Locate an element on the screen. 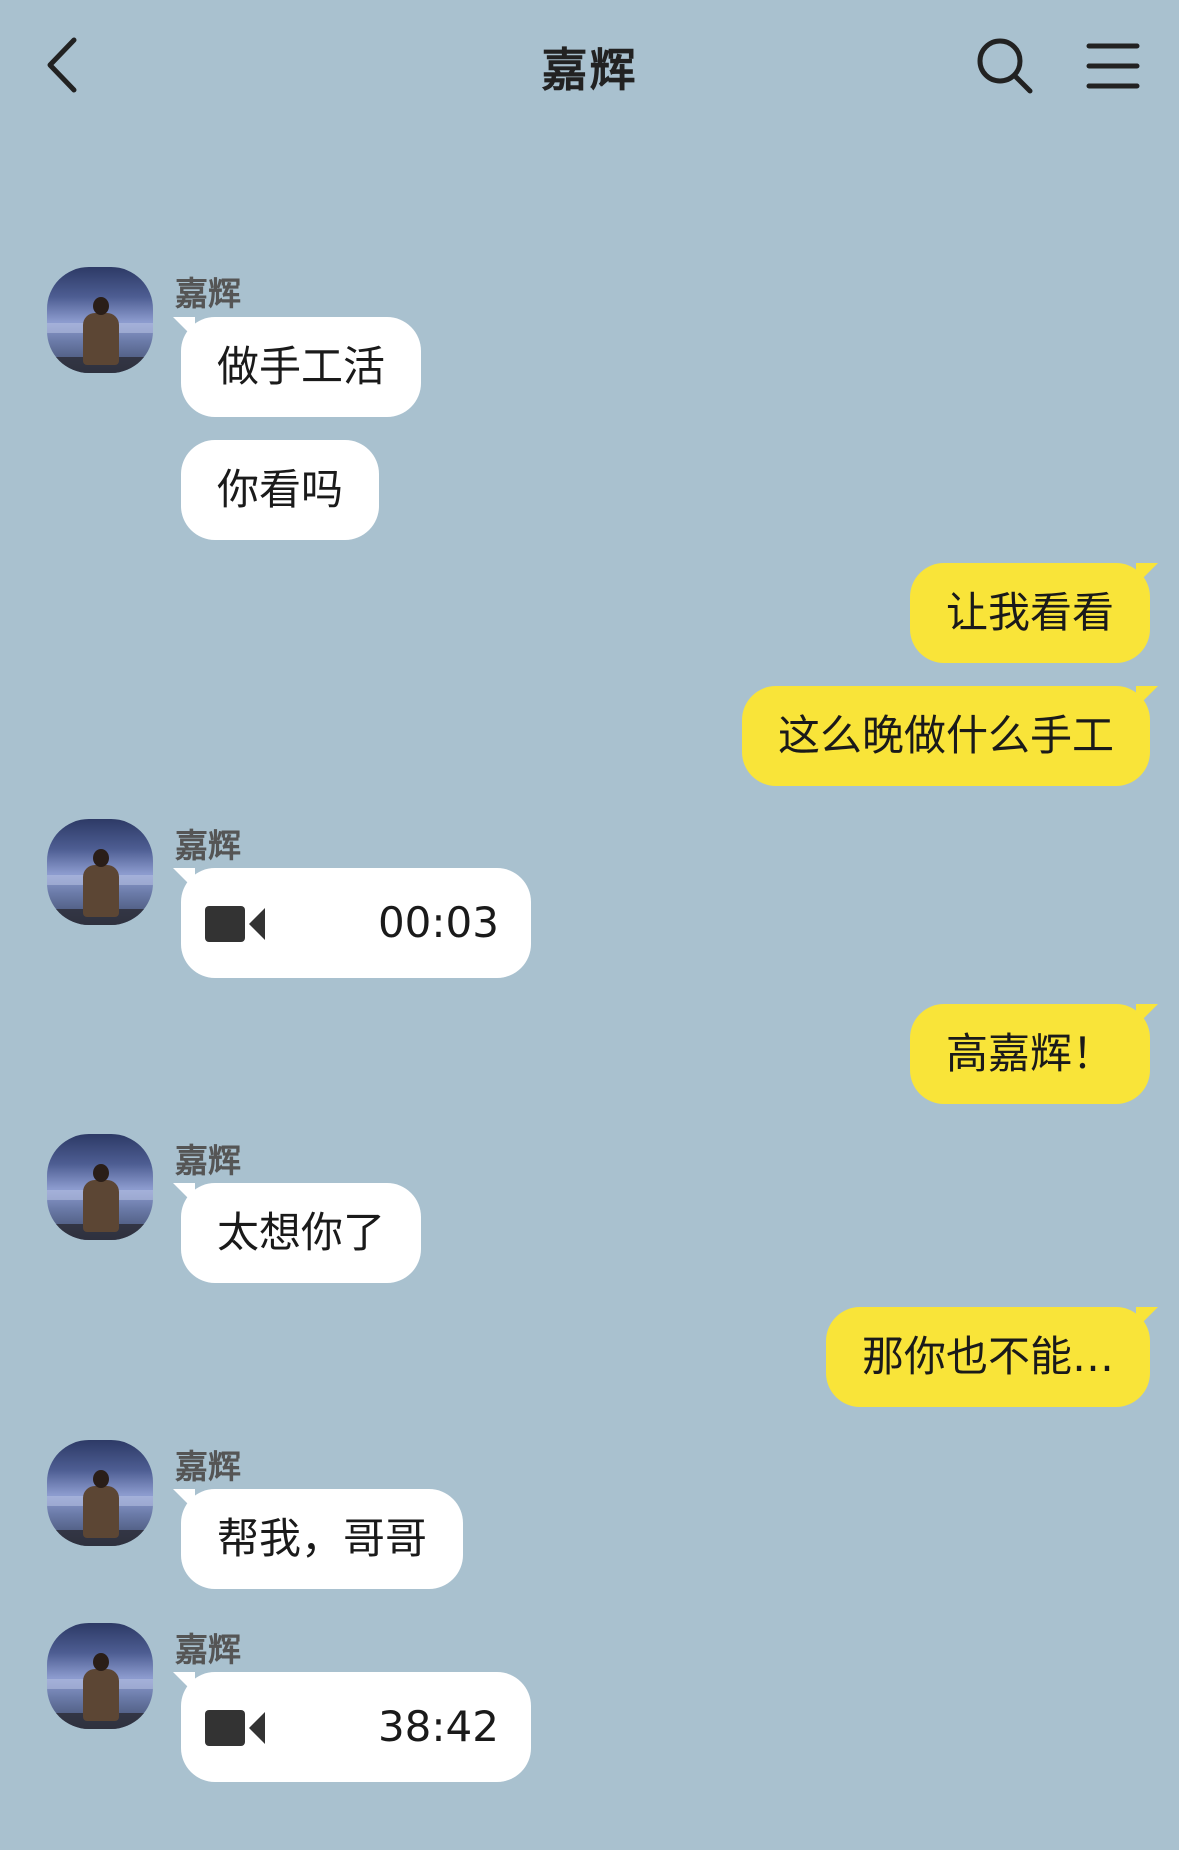 The image size is (1179, 1850). message-text: 让我看看 is located at coordinates (1029, 612).